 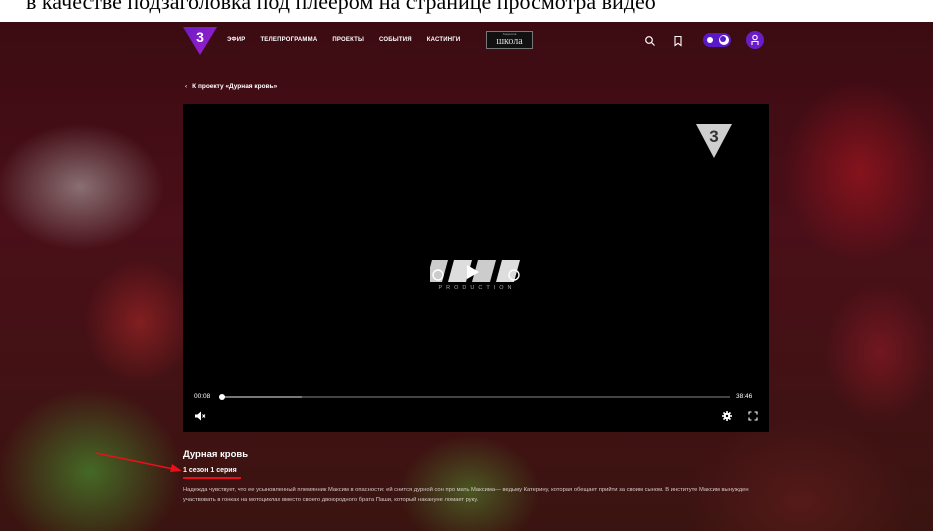 What do you see at coordinates (235, 86) in the screenshot?
I see `back-link-label: К проекту «Дурная кровь»` at bounding box center [235, 86].